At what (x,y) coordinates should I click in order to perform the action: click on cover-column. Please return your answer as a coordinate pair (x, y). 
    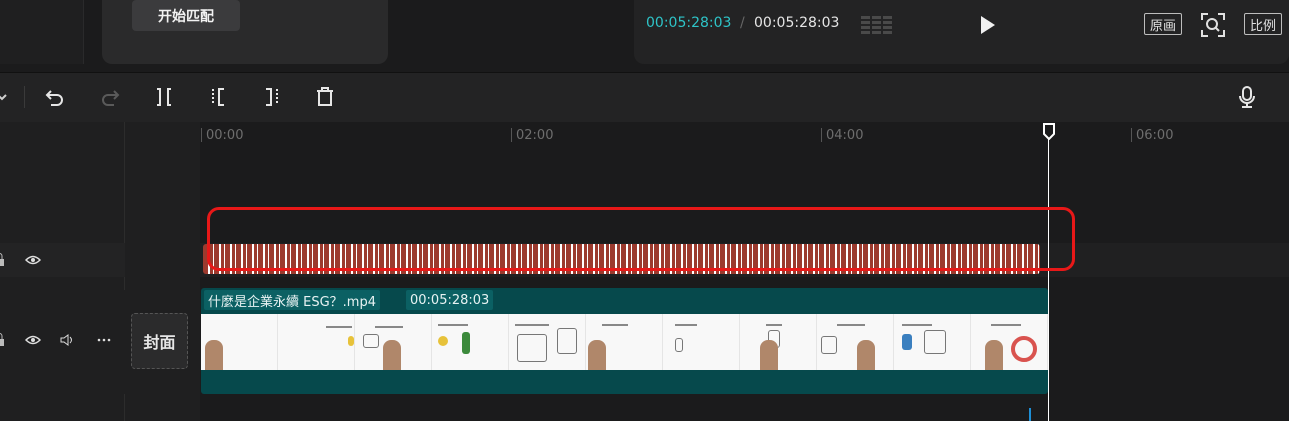
    Looking at the image, I should click on (162, 271).